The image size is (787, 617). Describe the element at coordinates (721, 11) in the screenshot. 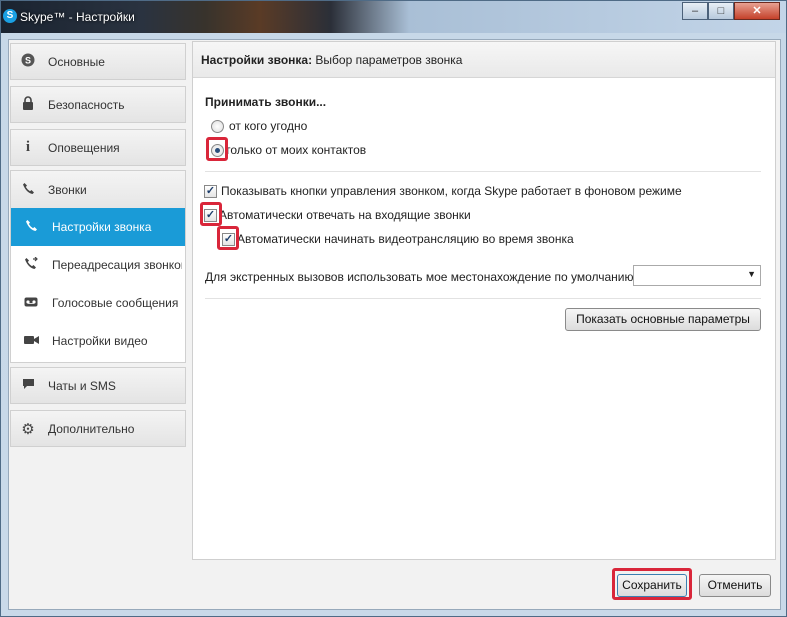

I see `maximize-button: □` at that location.